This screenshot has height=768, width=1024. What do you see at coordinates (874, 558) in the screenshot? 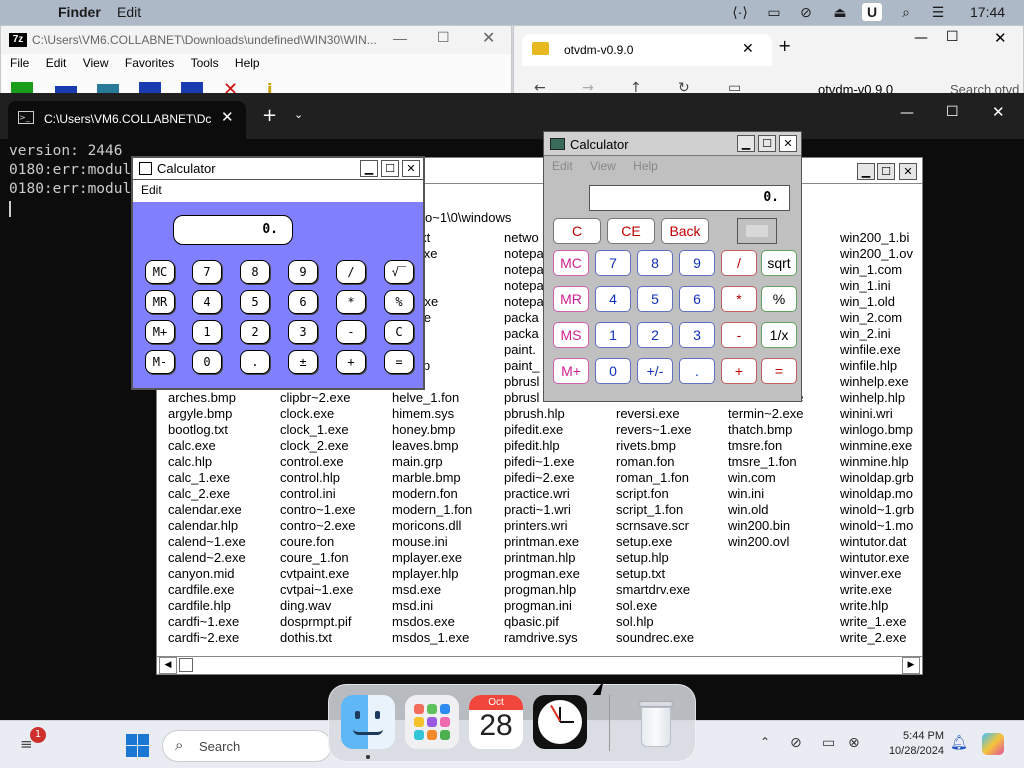
I see `file-item: wintutor.exe` at bounding box center [874, 558].